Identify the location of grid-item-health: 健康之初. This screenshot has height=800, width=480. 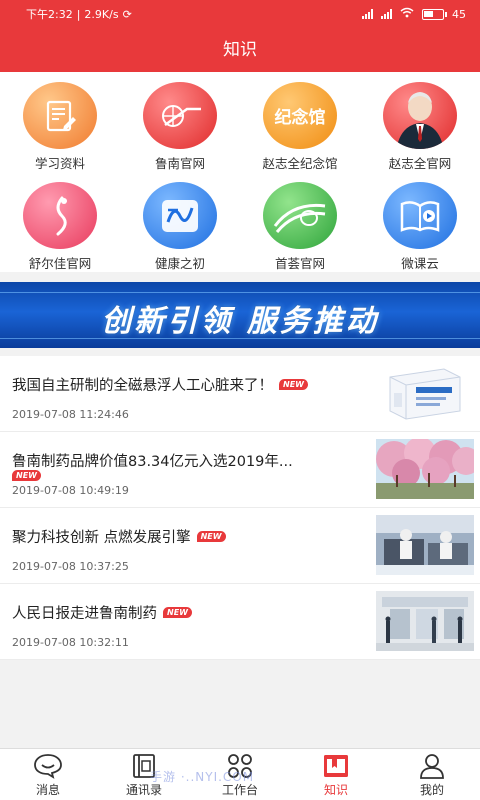
(180, 222).